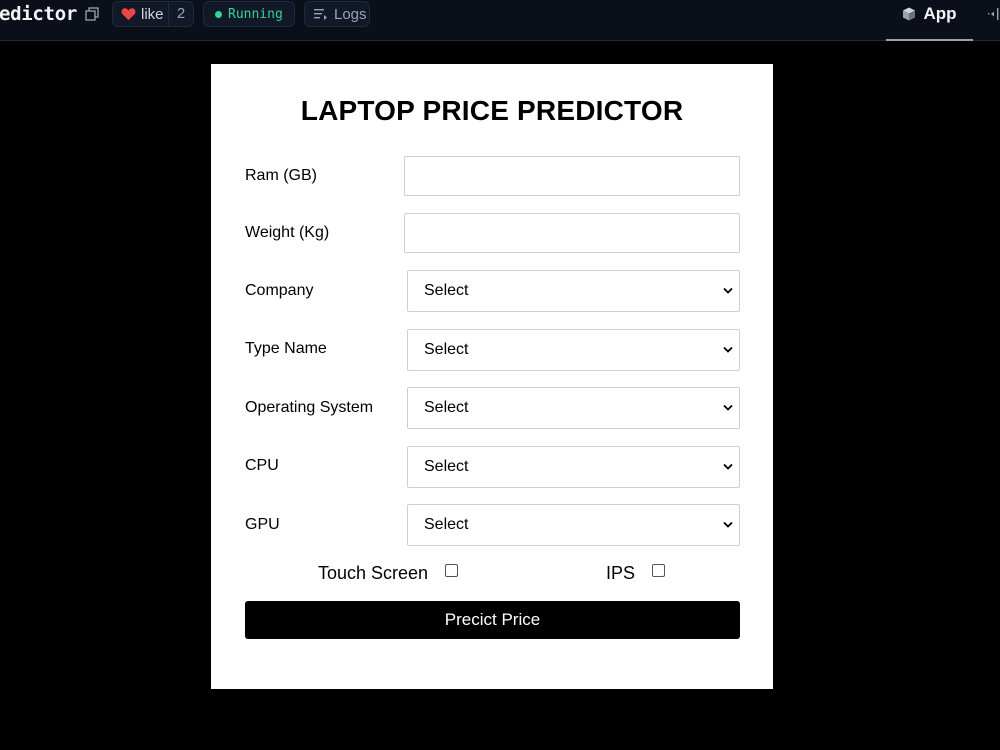  I want to click on cube-icon, so click(909, 14).